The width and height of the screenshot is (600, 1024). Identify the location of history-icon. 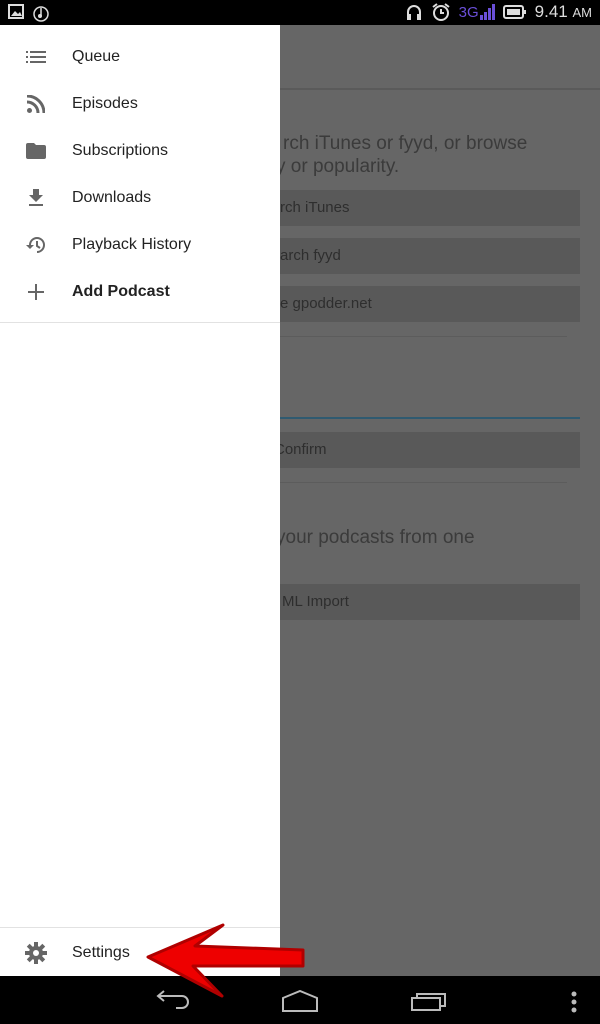
(36, 245).